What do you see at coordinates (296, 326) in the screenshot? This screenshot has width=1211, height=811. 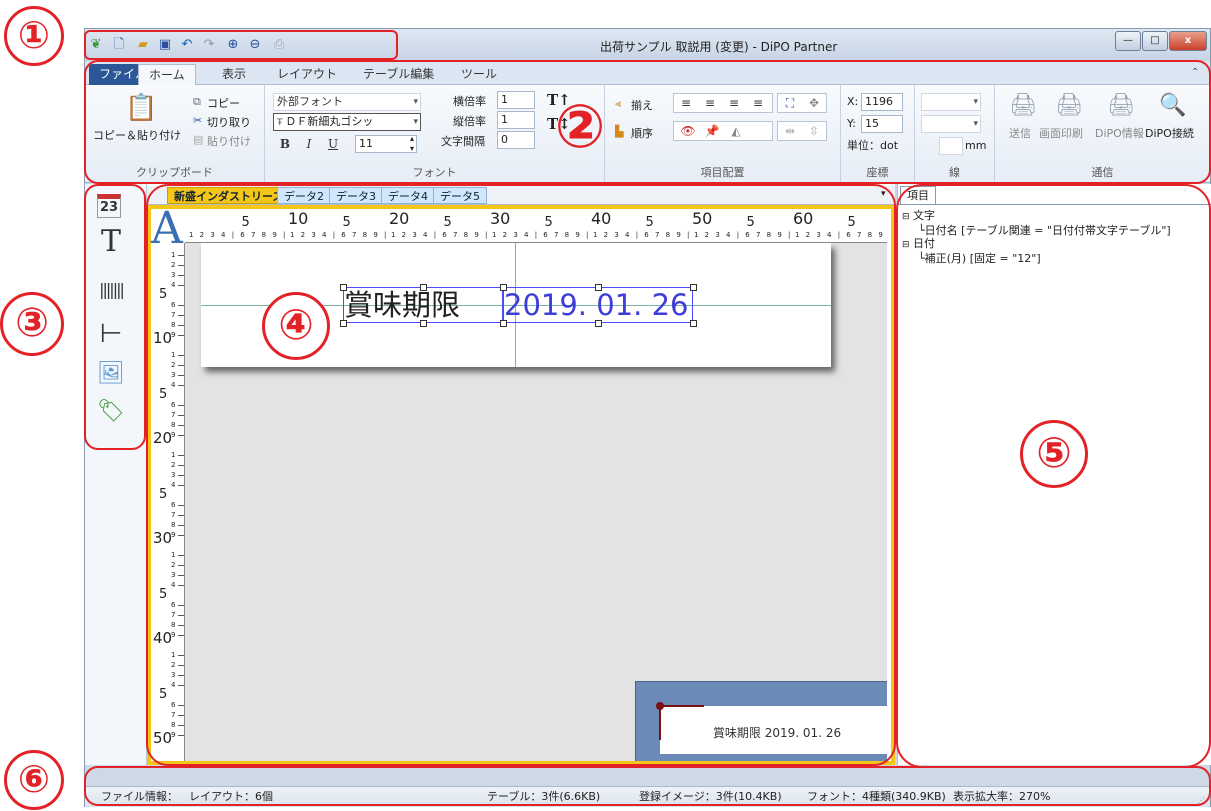 I see `annotation-number-4: ④` at bounding box center [296, 326].